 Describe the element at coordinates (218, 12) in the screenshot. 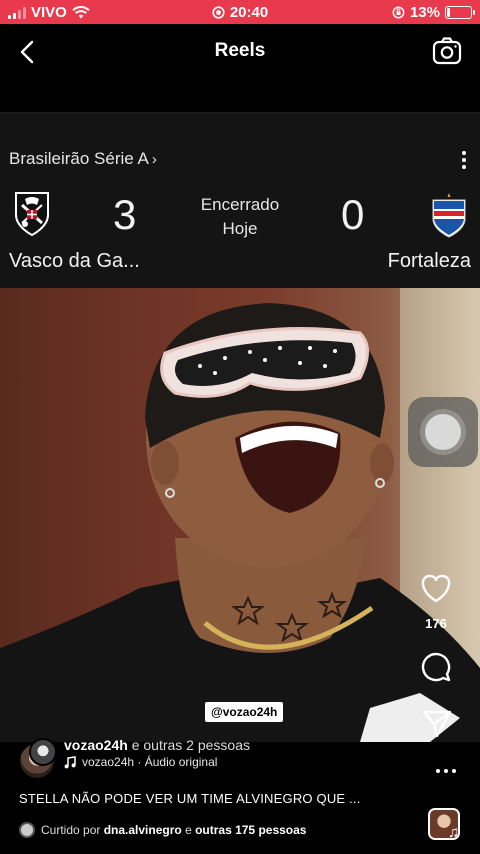

I see `screen-record-icon` at that location.